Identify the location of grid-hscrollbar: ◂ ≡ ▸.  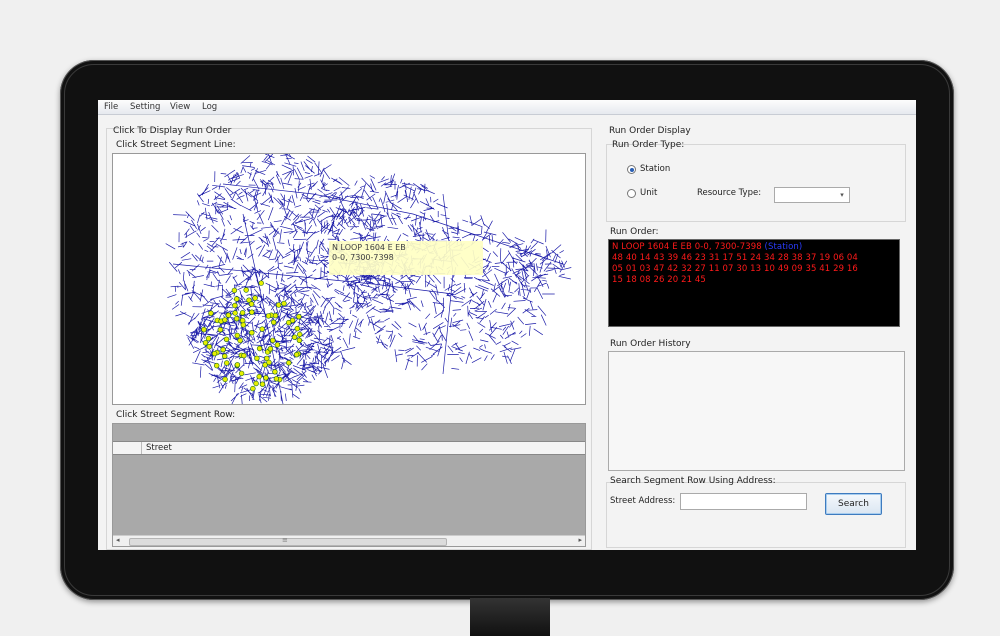
(349, 540).